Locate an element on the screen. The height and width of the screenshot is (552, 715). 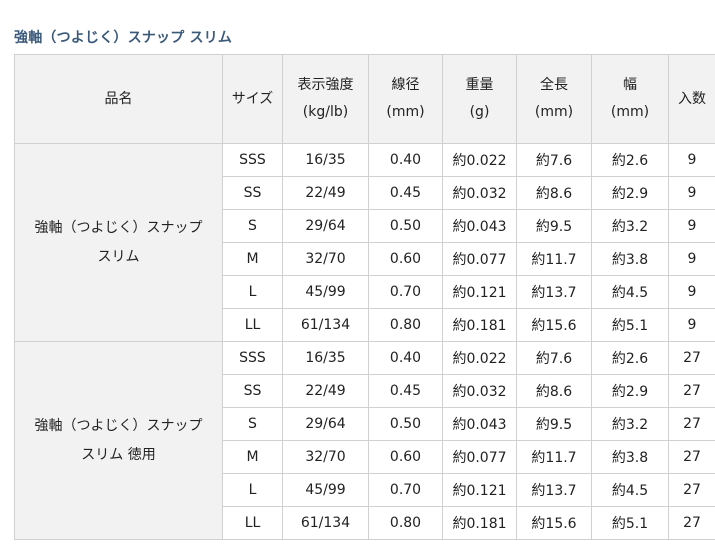
header-cell-diameter: 線径 (mm) is located at coordinates (405, 99).